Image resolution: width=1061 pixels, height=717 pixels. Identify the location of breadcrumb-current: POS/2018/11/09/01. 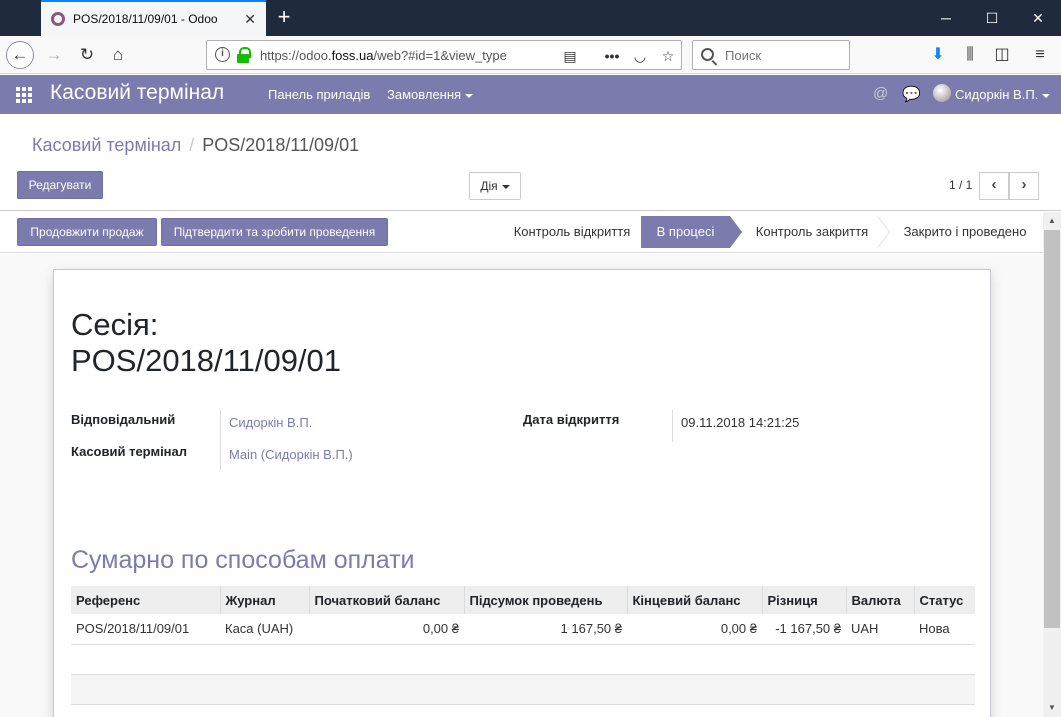
(281, 145).